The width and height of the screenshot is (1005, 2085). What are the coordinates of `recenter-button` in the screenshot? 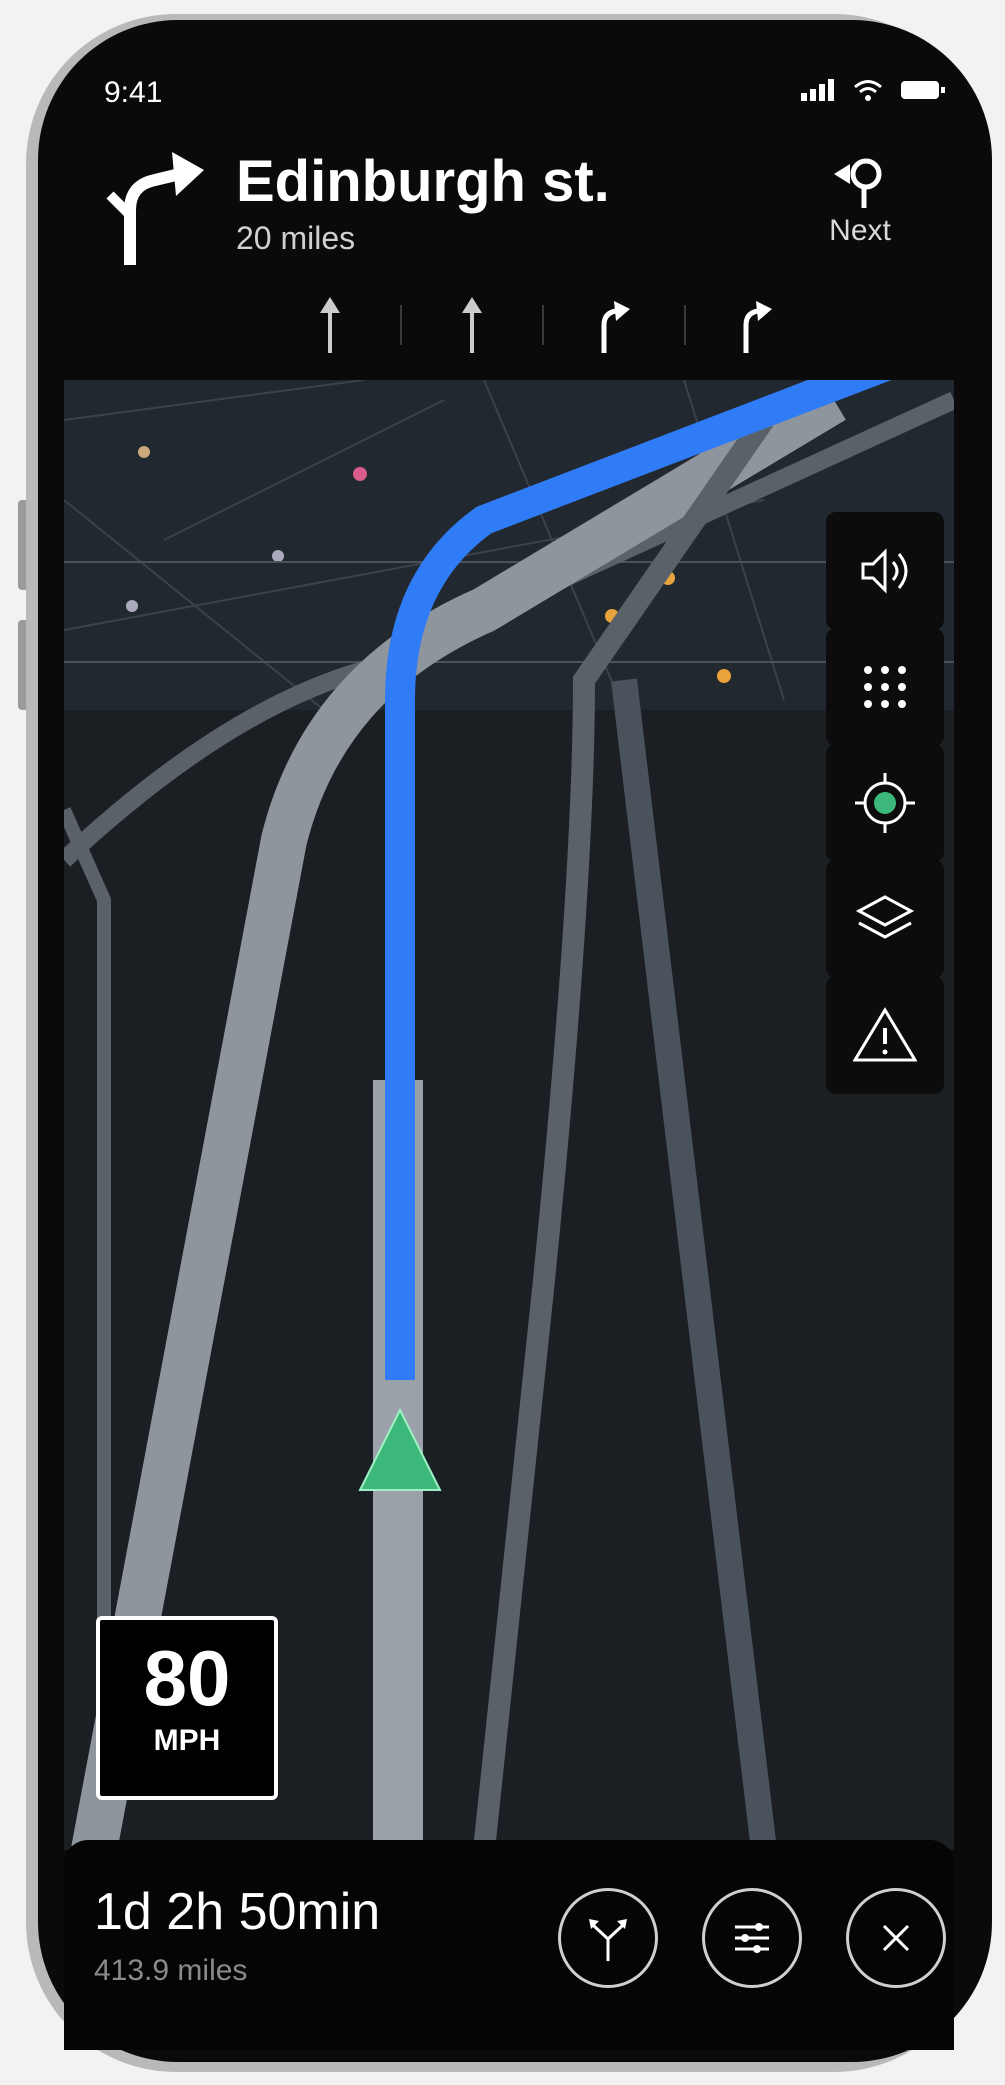 It's located at (885, 803).